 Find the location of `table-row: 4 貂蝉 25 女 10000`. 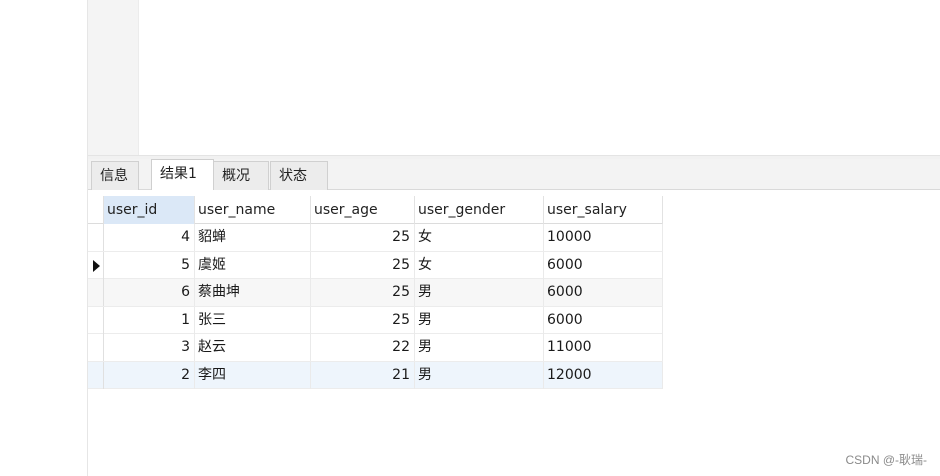

table-row: 4 貂蝉 25 女 10000 is located at coordinates (375, 238).